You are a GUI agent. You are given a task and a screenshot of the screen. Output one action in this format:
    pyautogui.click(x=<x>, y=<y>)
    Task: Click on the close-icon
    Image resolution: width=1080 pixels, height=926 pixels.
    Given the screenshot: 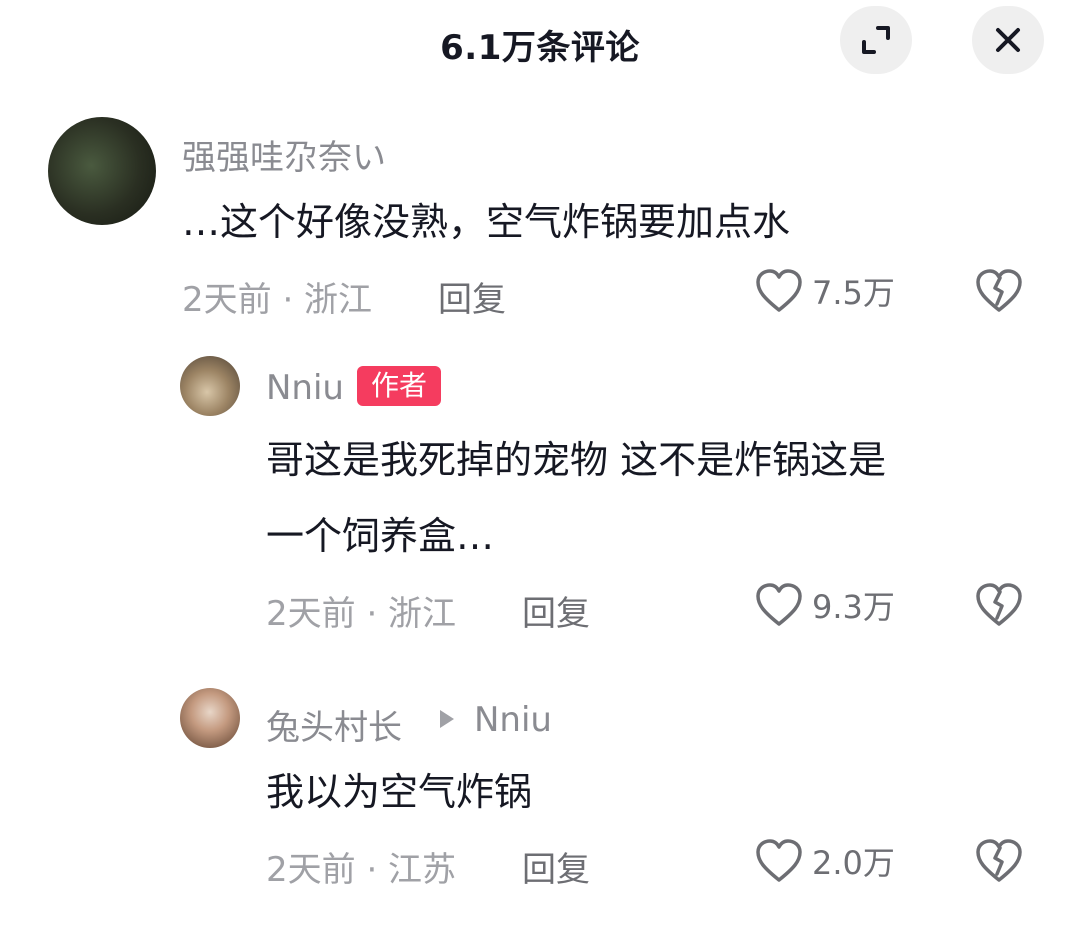 What is the action you would take?
    pyautogui.click(x=1008, y=40)
    